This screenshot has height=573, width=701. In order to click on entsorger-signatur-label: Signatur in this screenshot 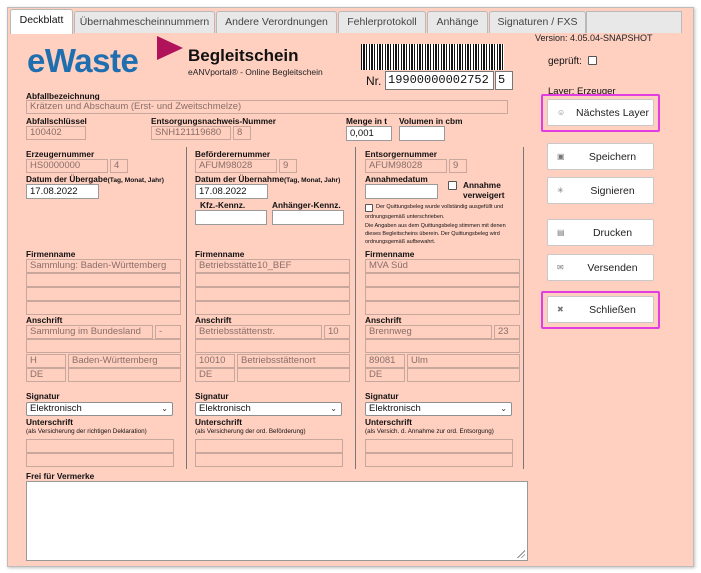, I will do `click(382, 396)`.